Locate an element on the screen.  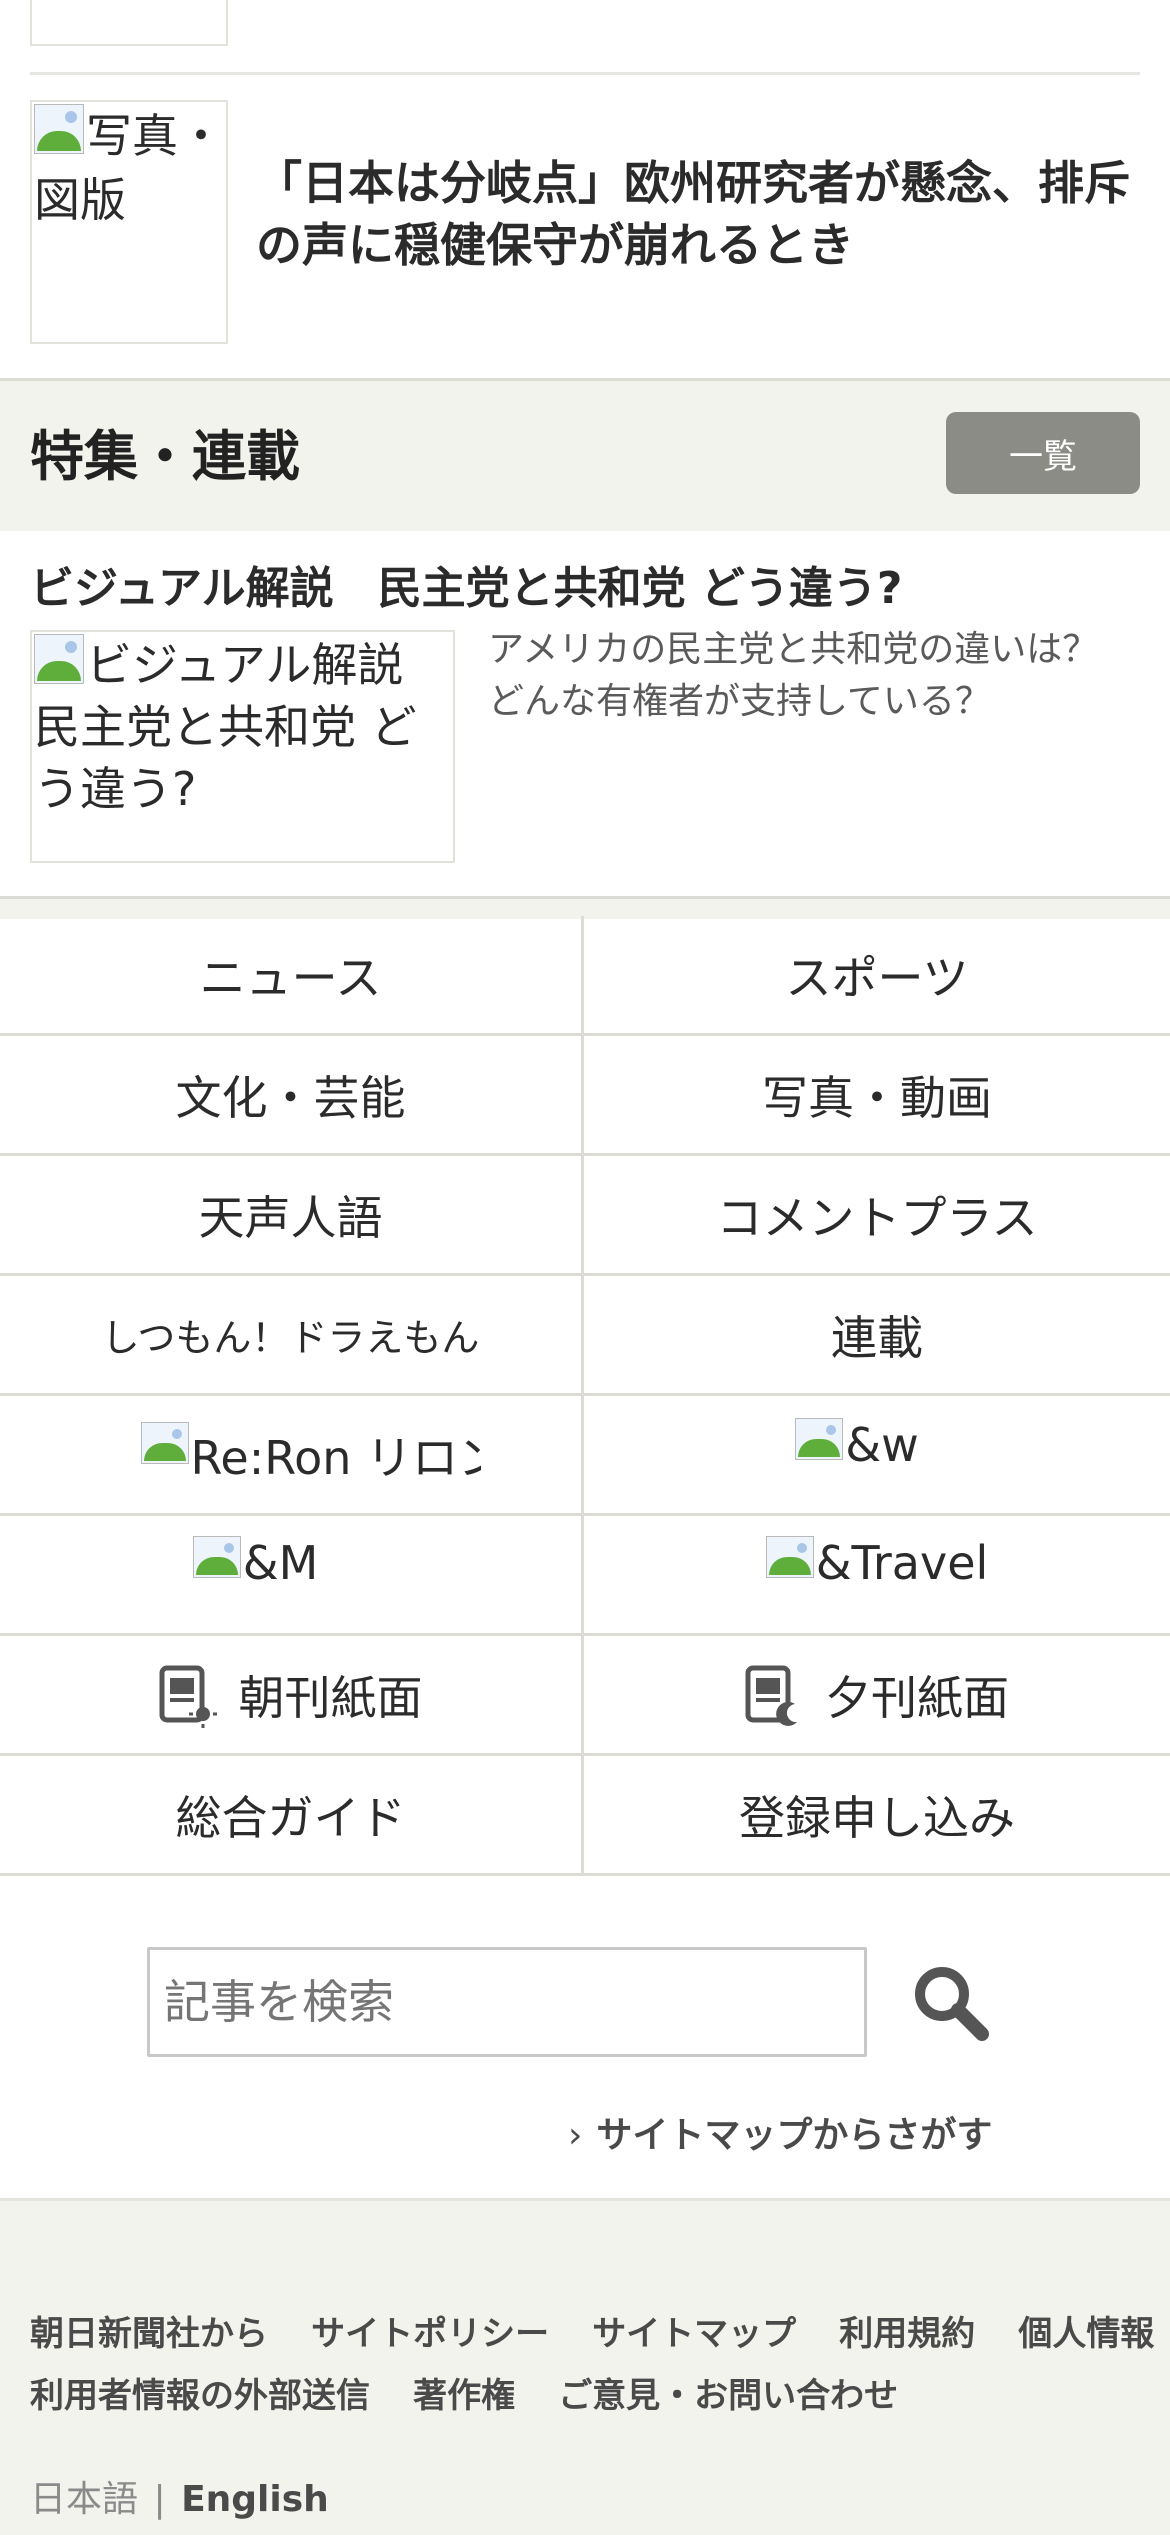
nav-doraemon-label: しつもん！ドラえもん is located at coordinates (290, 1338).